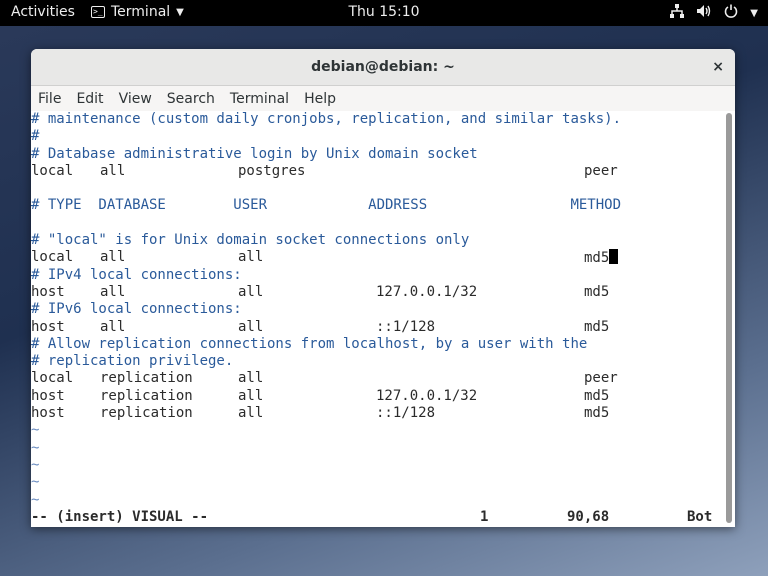 This screenshot has height=576, width=768. Describe the element at coordinates (588, 517) in the screenshot. I see `cursor-position: 90,68` at that location.